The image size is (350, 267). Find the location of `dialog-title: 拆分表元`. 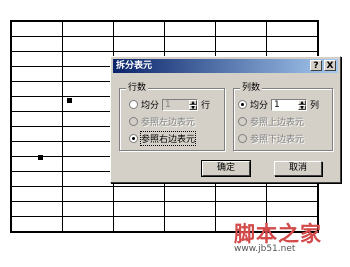

dialog-title: 拆分表元 is located at coordinates (134, 66).